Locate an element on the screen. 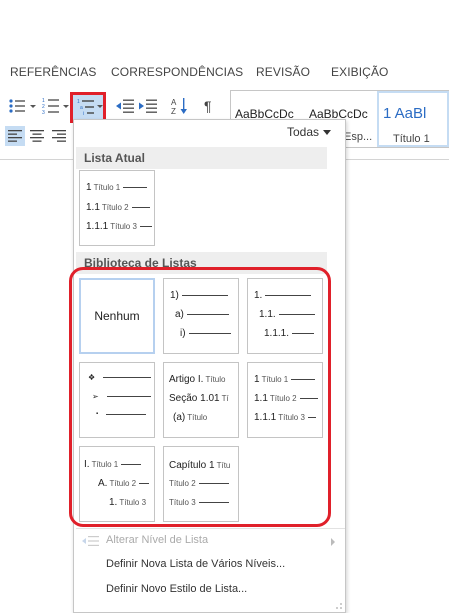  sort-icon: A Z is located at coordinates (180, 106).